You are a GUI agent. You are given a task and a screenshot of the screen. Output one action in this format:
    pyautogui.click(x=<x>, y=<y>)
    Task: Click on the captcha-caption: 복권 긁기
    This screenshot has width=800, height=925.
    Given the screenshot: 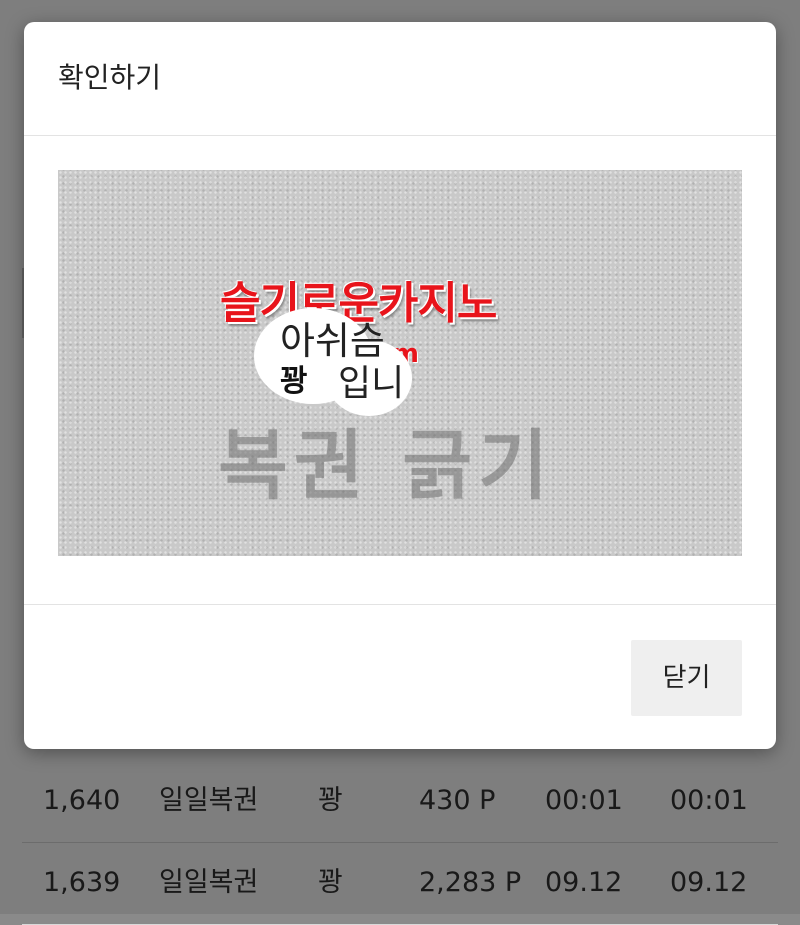 What is the action you would take?
    pyautogui.click(x=386, y=465)
    